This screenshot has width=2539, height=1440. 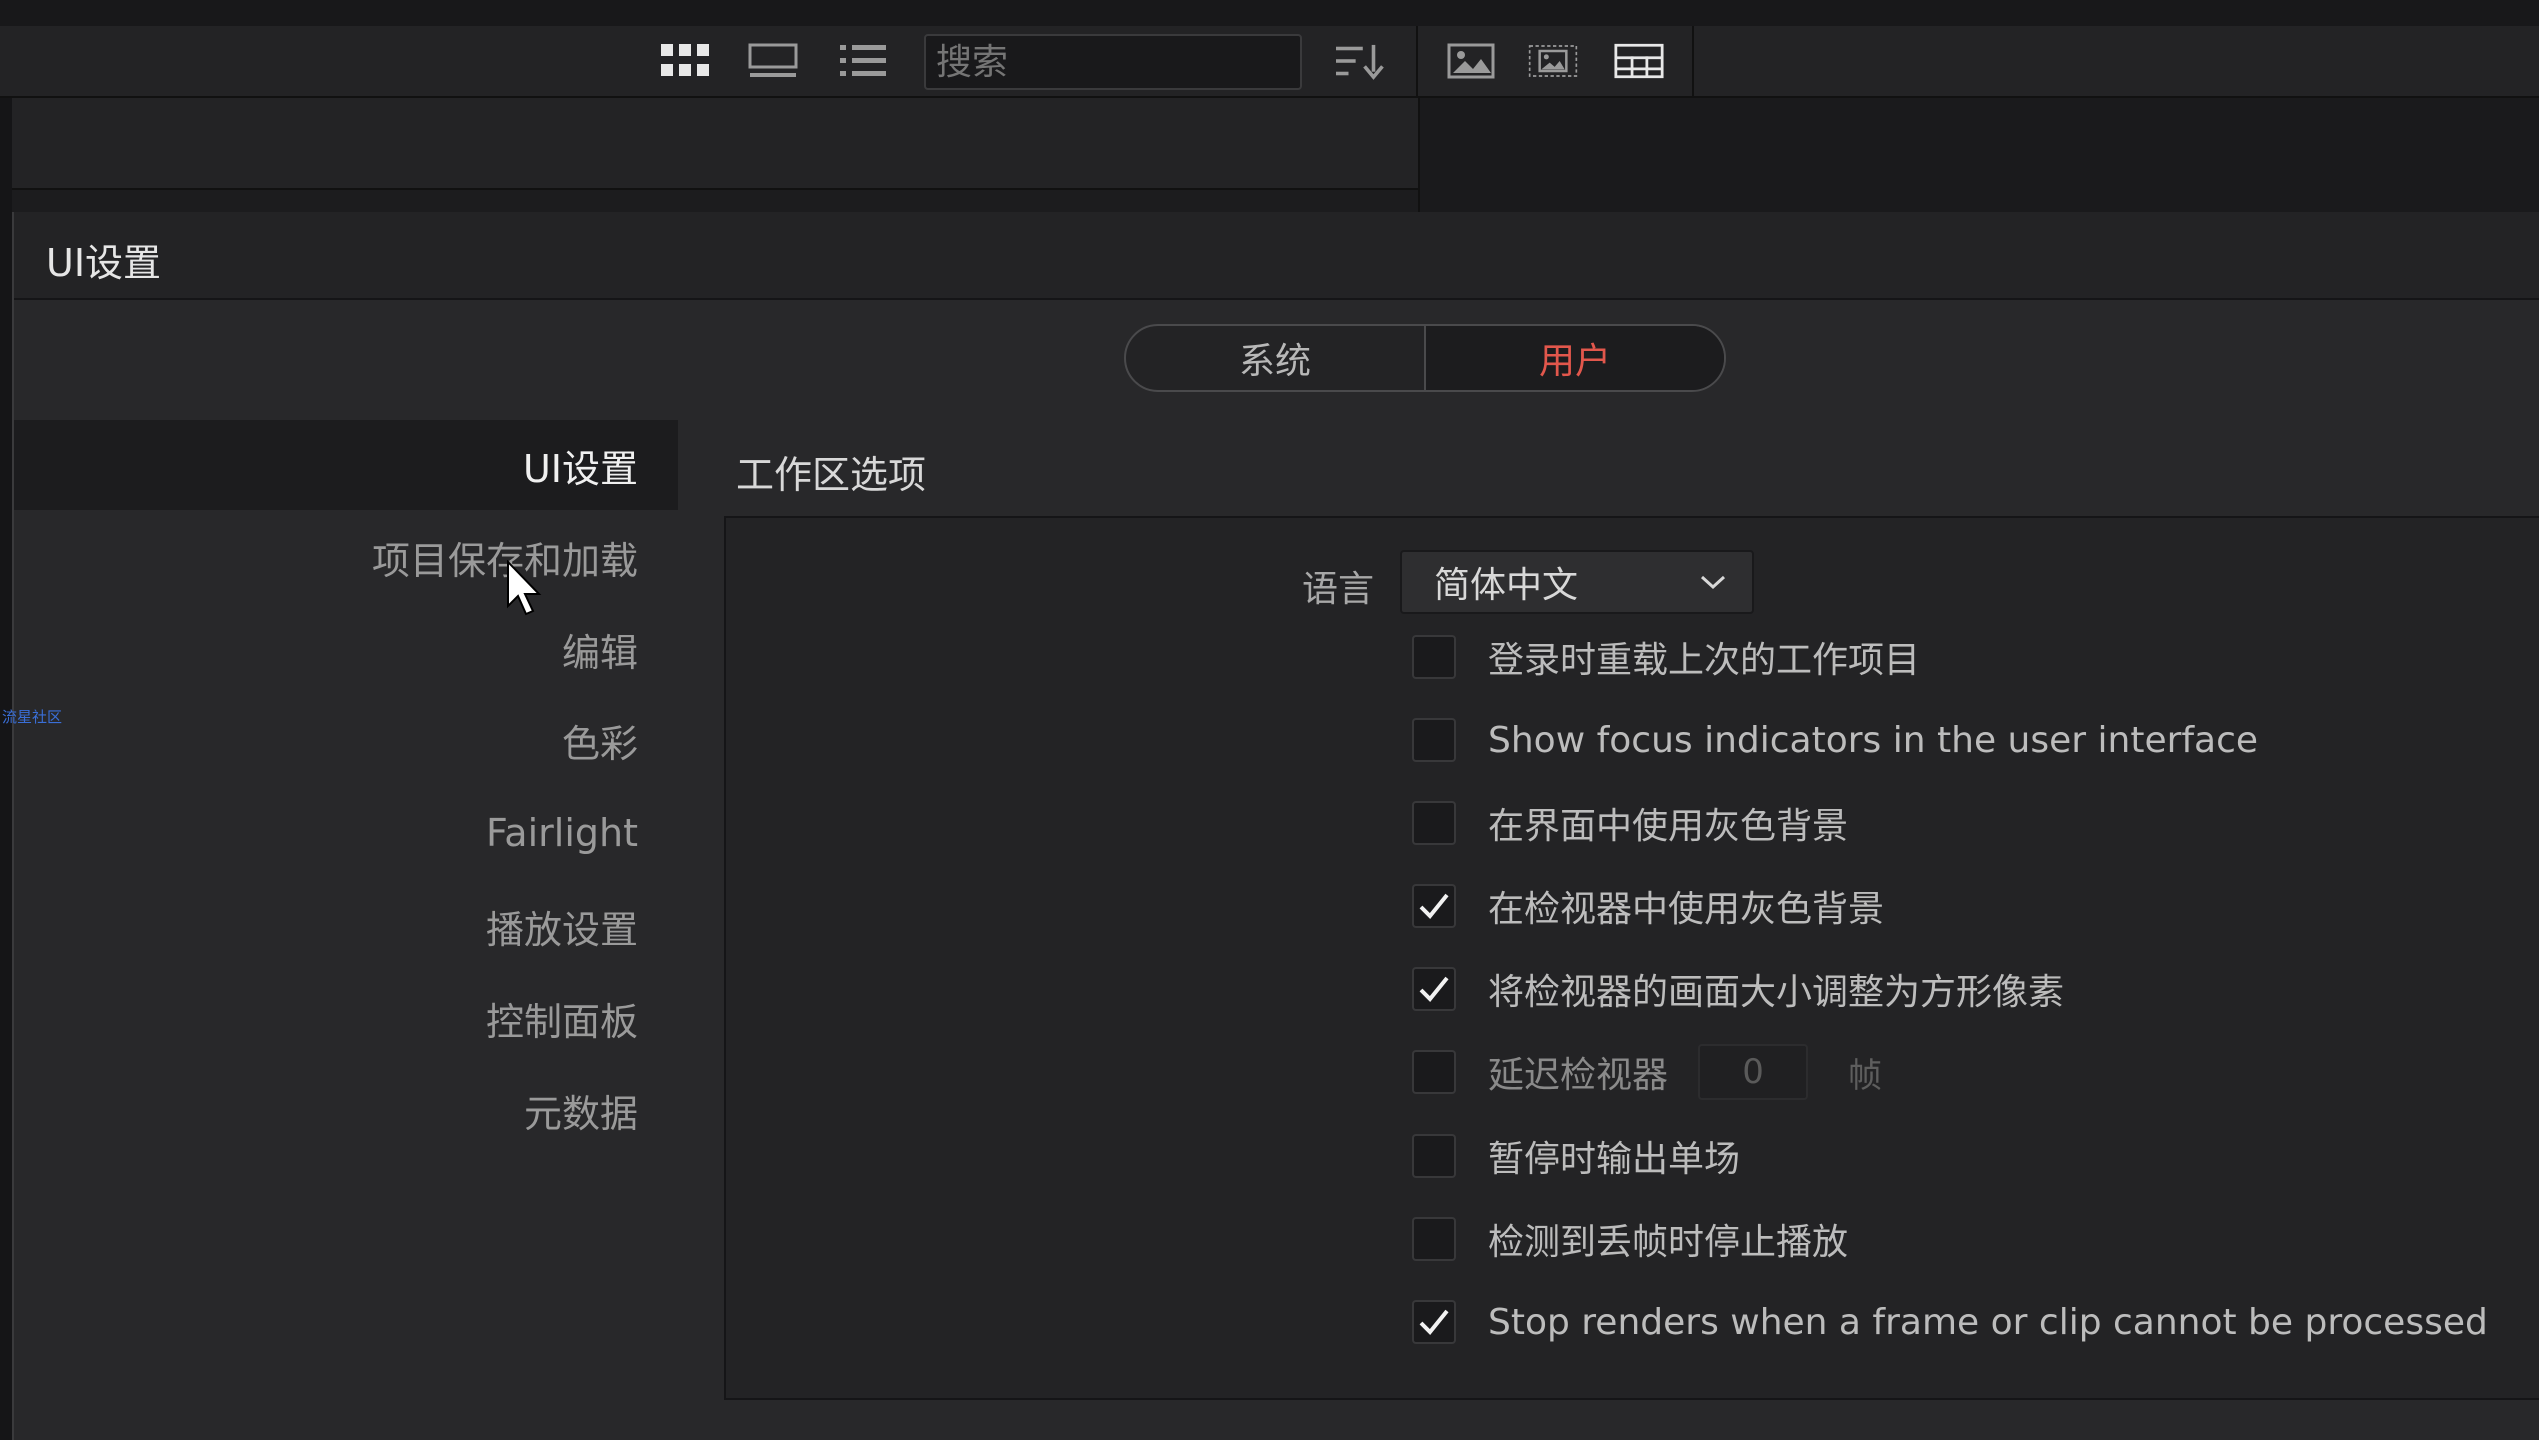 I want to click on option-label: 在界面中使用灰色背景, so click(x=1668, y=826).